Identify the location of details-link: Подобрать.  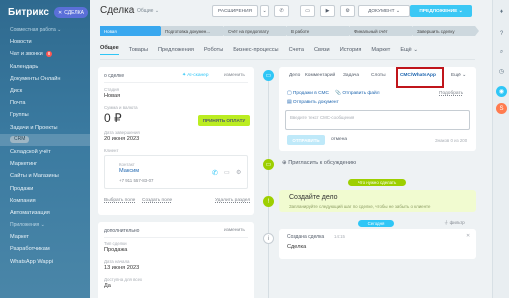
(451, 93).